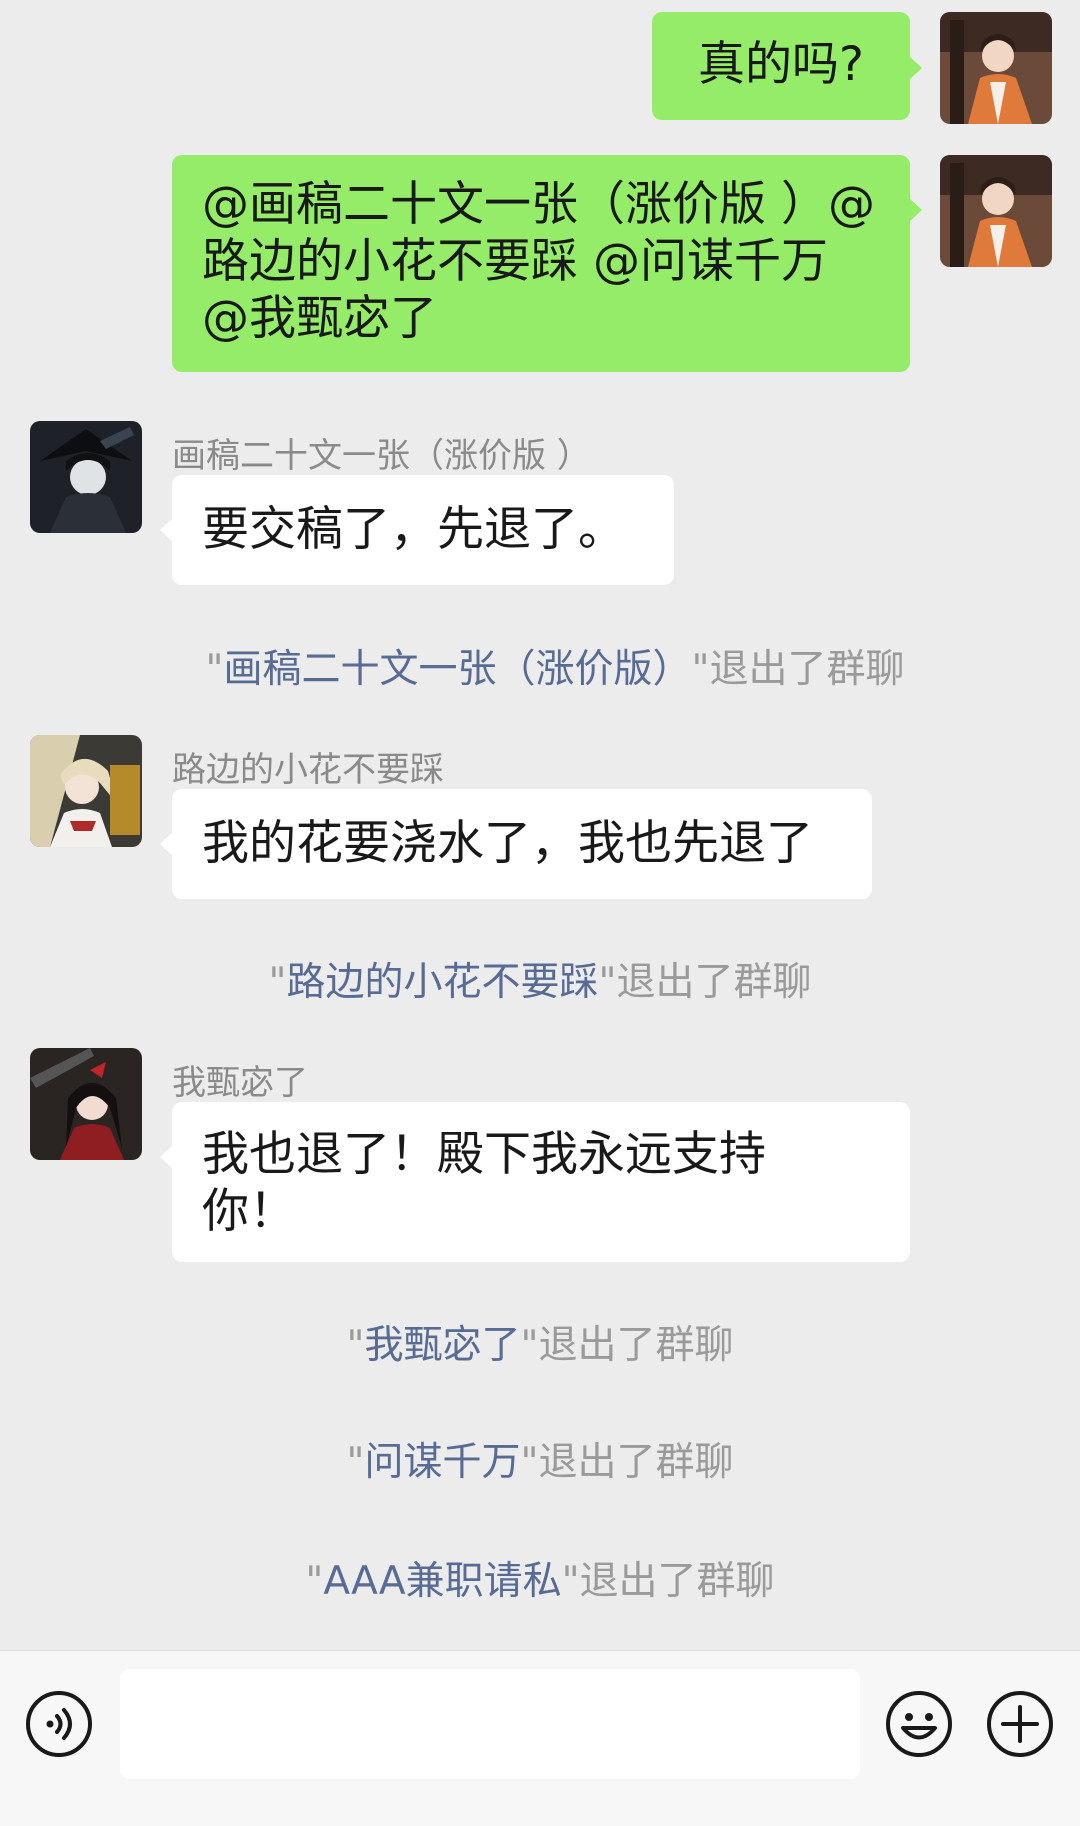  I want to click on message-text: 我也退了！殿下我永远支持你！, so click(484, 1183).